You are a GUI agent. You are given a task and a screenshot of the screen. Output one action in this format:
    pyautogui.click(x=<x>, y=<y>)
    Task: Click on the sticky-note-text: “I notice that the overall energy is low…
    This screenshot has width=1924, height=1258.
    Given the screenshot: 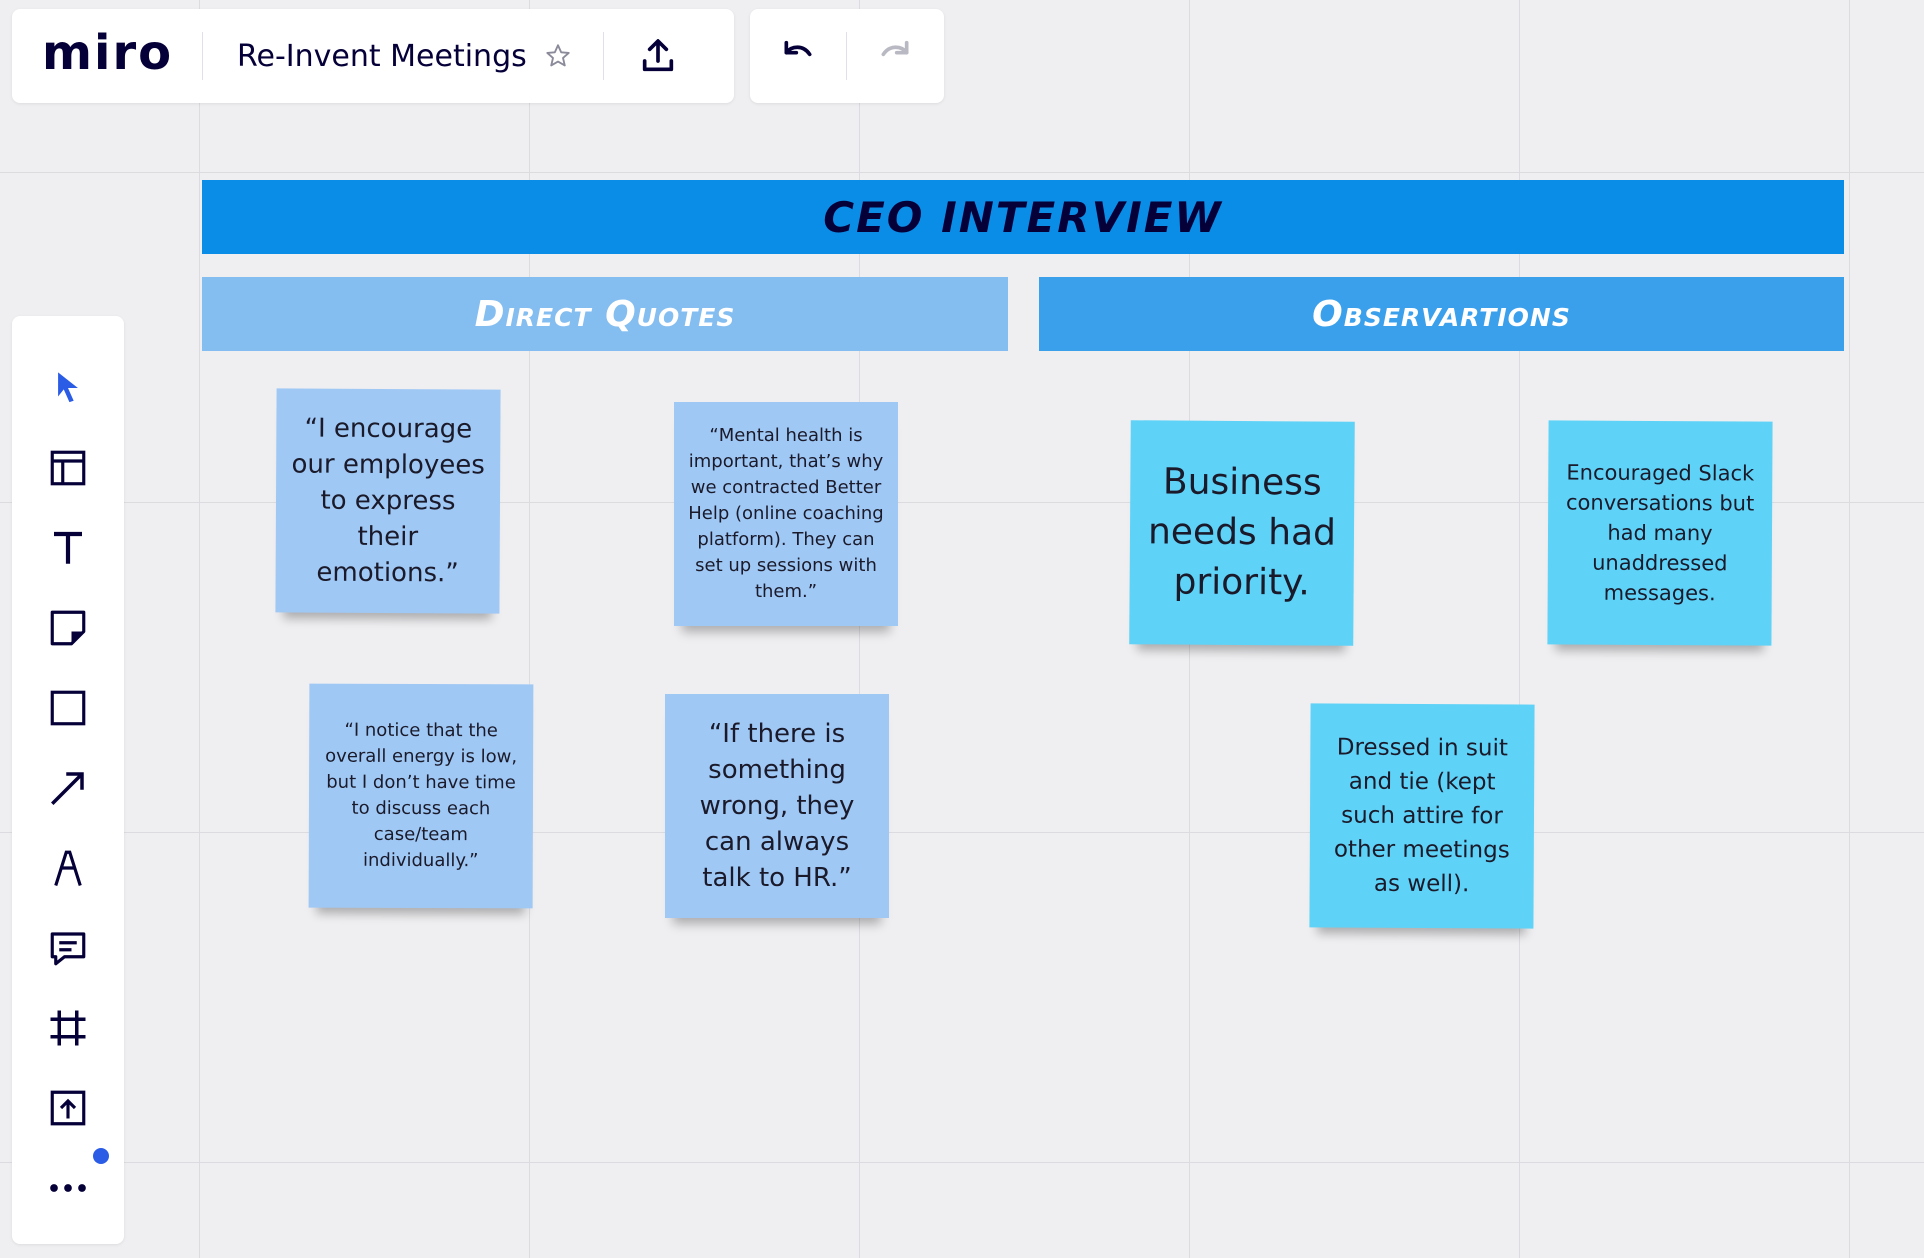 What is the action you would take?
    pyautogui.click(x=421, y=795)
    